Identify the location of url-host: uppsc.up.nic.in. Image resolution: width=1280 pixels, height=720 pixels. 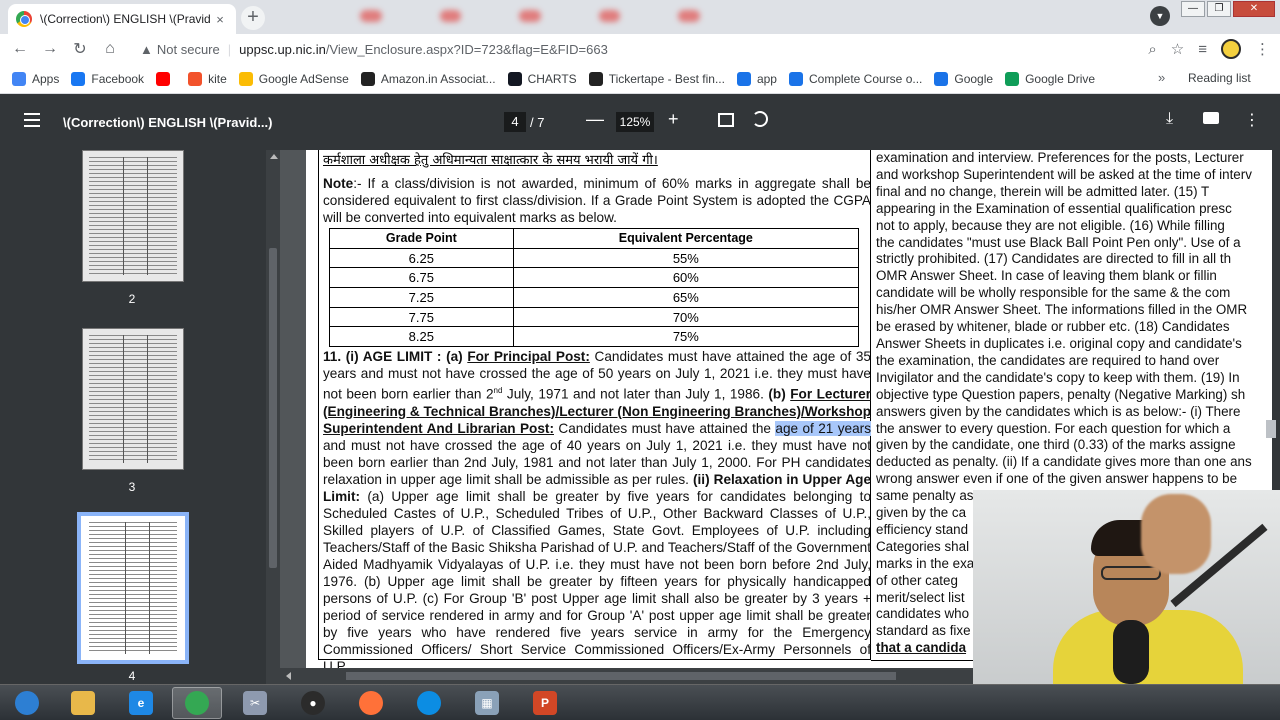
(282, 49).